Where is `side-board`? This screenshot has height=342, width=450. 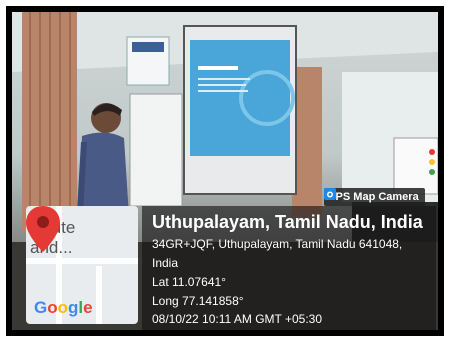 side-board is located at coordinates (415, 166).